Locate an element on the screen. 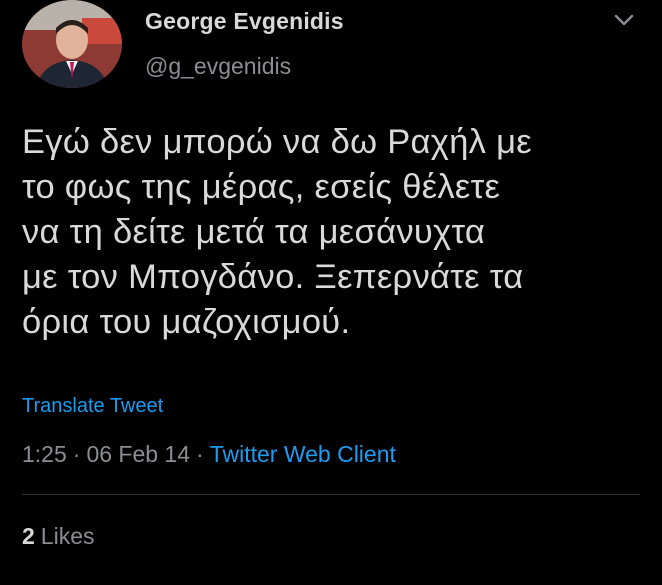 The width and height of the screenshot is (662, 585). tweet-meta: 1:25 · 06 Feb 14 · Twitter Web Client is located at coordinates (209, 454).